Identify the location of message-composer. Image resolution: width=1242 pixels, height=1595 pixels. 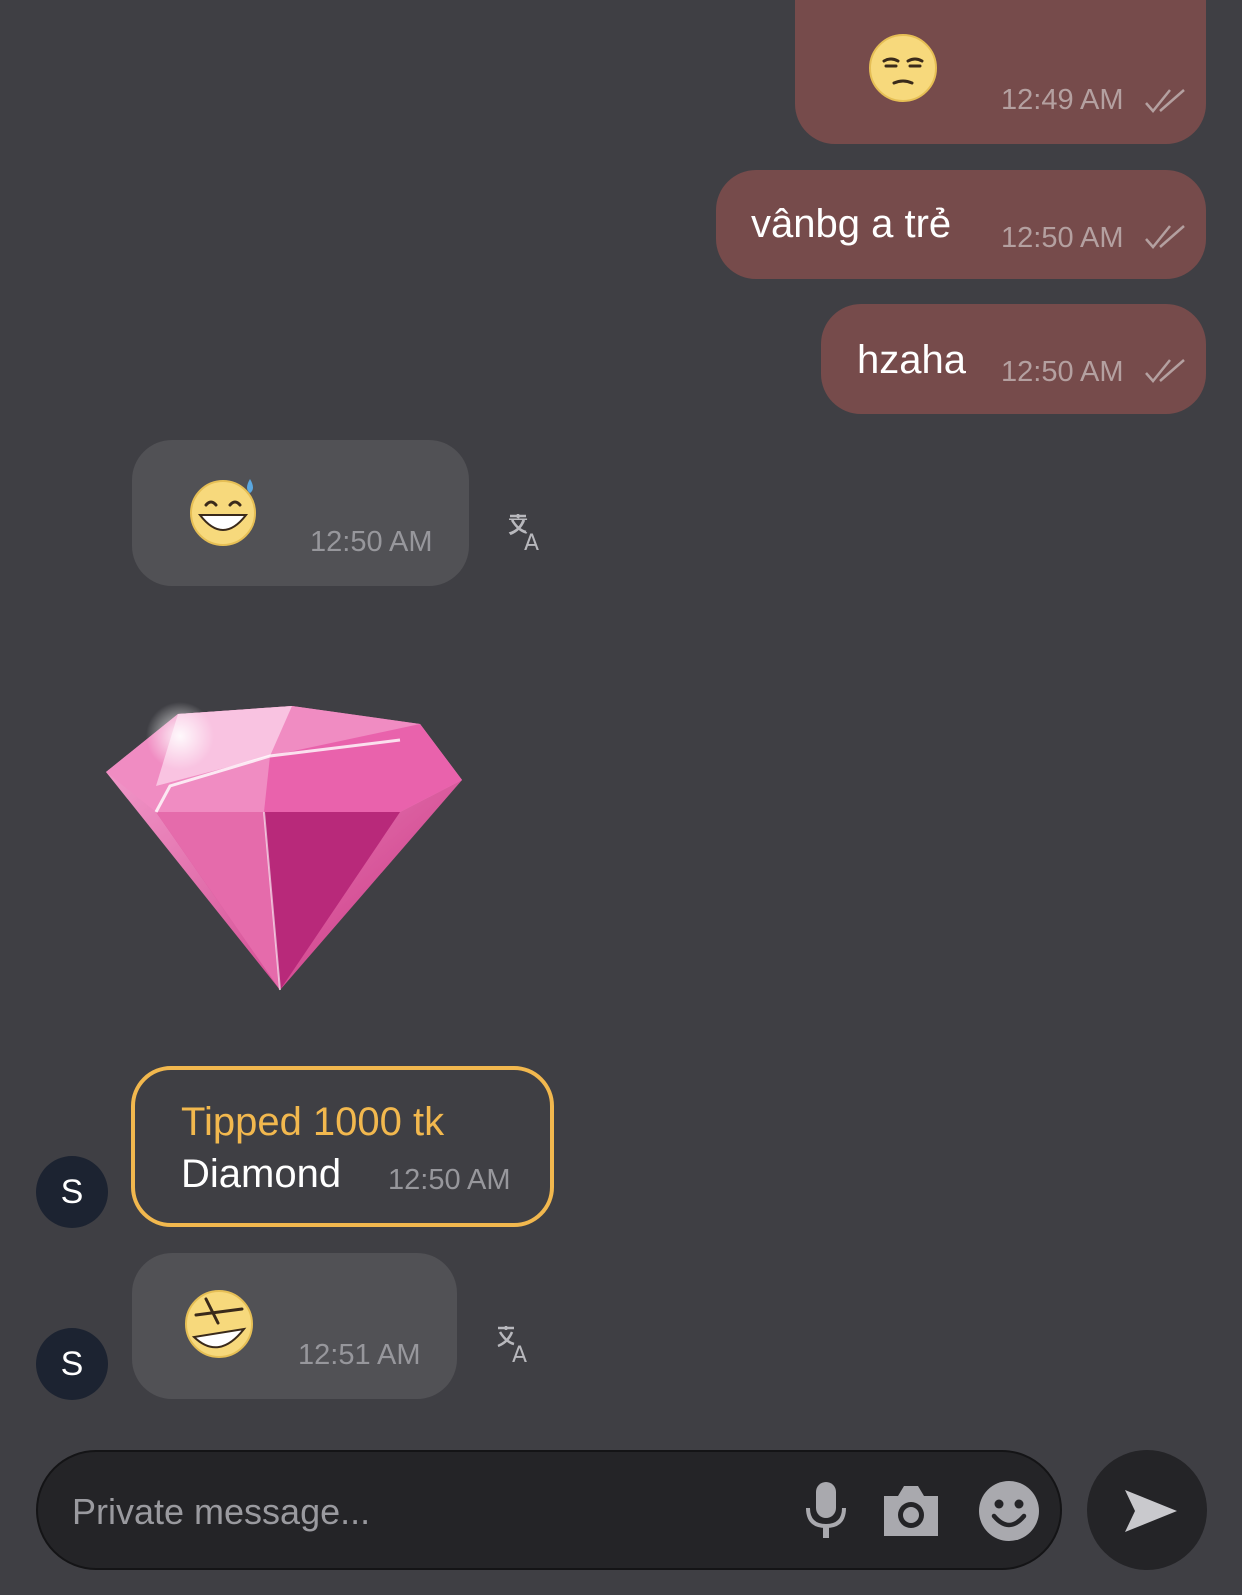
(549, 1510).